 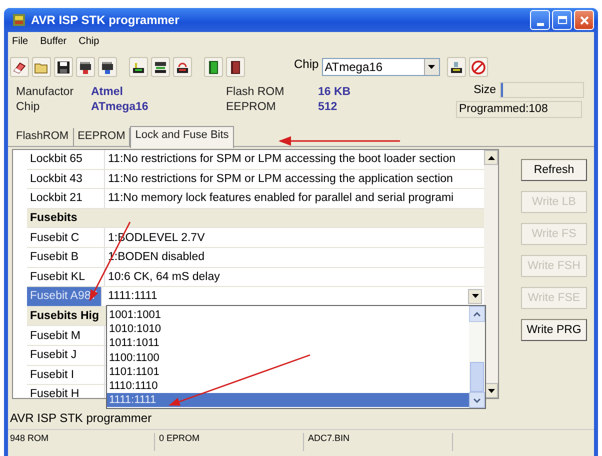 What do you see at coordinates (20, 42) in the screenshot?
I see `menu-item: File` at bounding box center [20, 42].